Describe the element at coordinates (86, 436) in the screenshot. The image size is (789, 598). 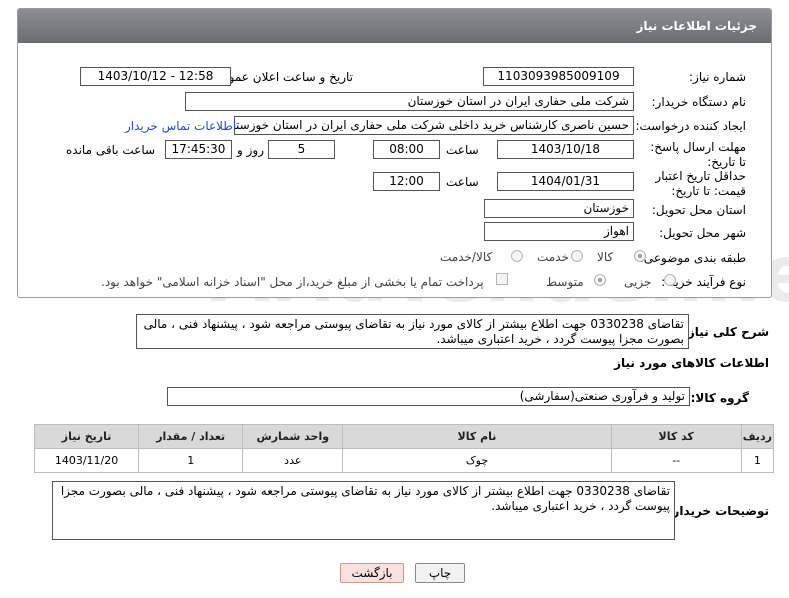
I see `col-date: تاریخ نیاز` at that location.